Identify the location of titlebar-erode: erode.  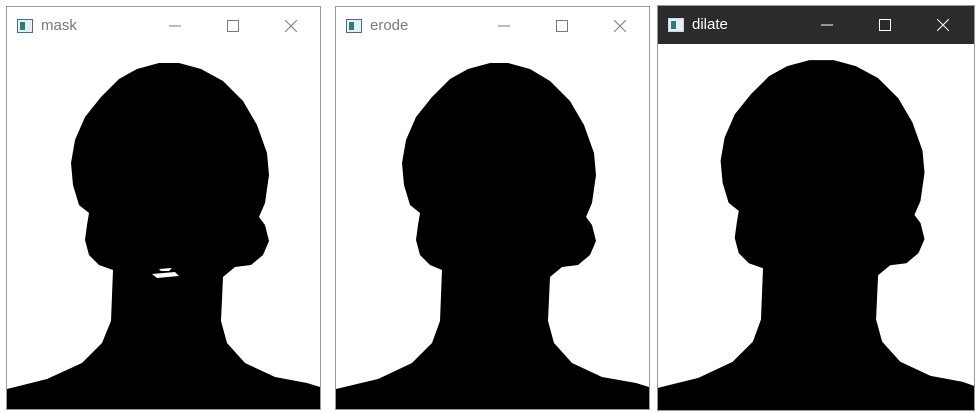
(492, 26).